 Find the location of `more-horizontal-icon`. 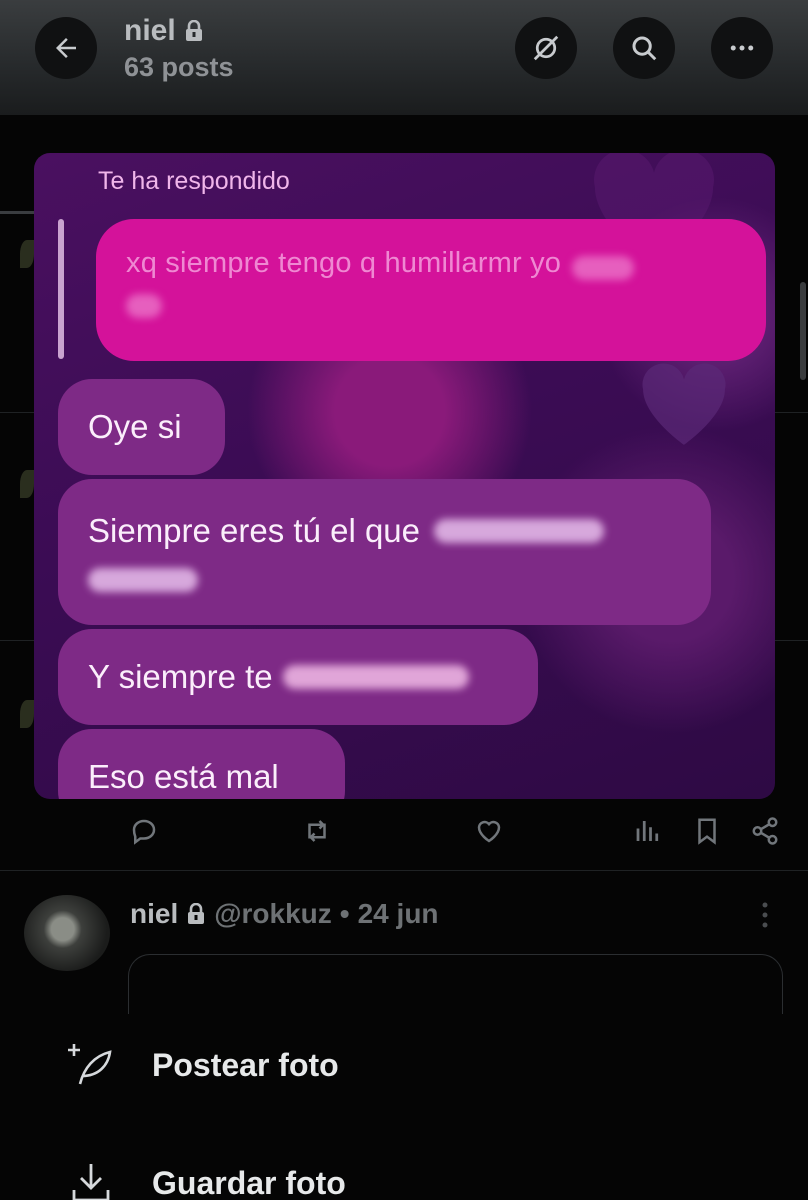

more-horizontal-icon is located at coordinates (742, 48).